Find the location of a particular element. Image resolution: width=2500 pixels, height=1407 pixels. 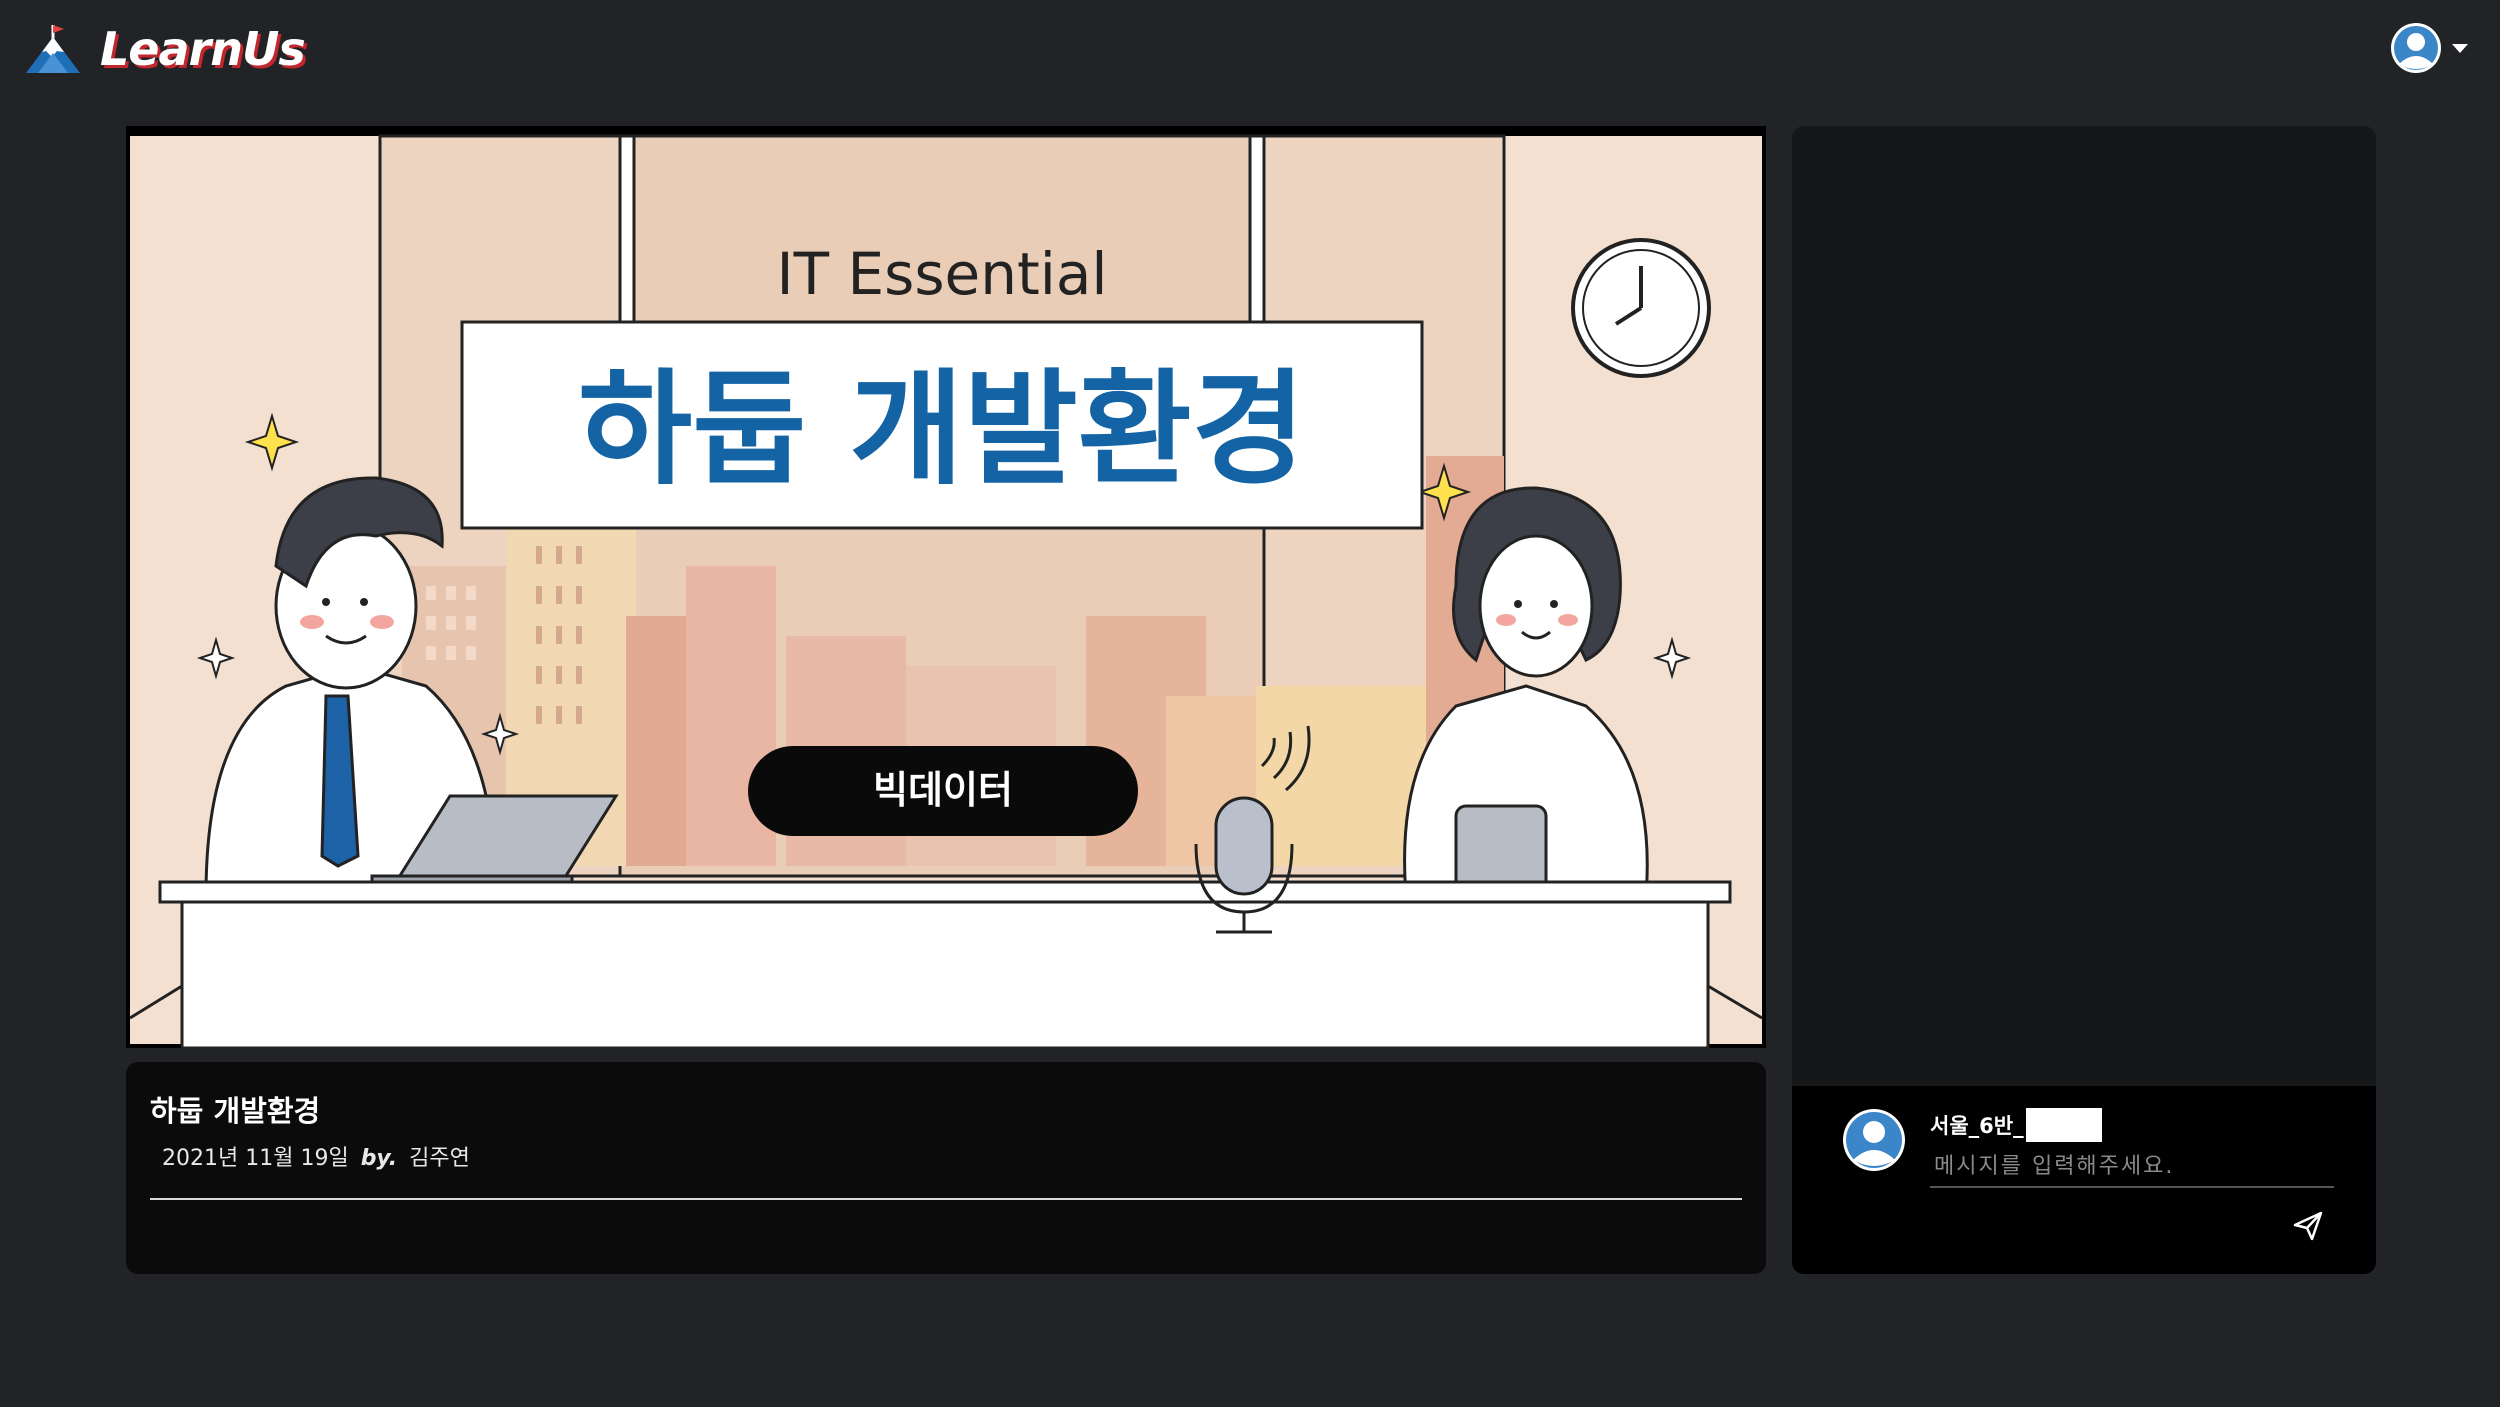

chat-input-area: 서울_6반_ is located at coordinates (2084, 1180).